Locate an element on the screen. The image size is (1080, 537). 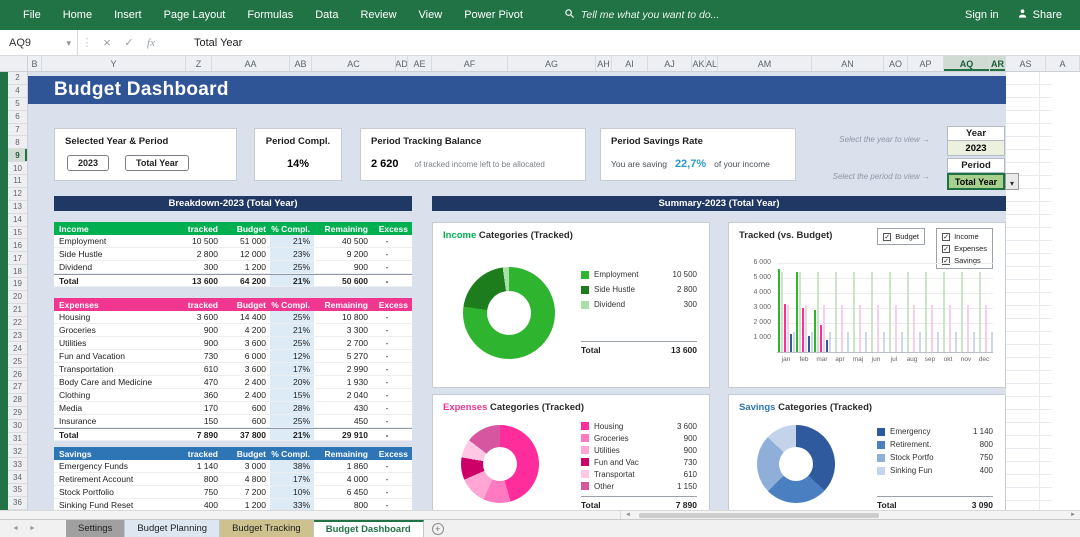
row-header-23: 23 is located at coordinates (17, 336).